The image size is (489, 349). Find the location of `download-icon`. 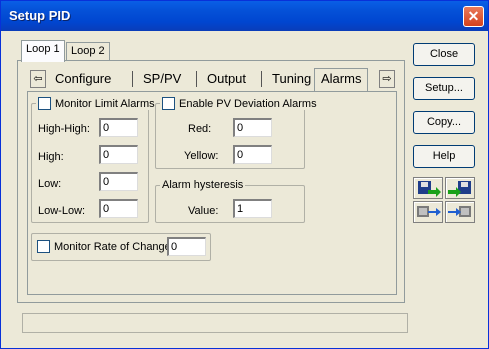

download-icon is located at coordinates (459, 189).